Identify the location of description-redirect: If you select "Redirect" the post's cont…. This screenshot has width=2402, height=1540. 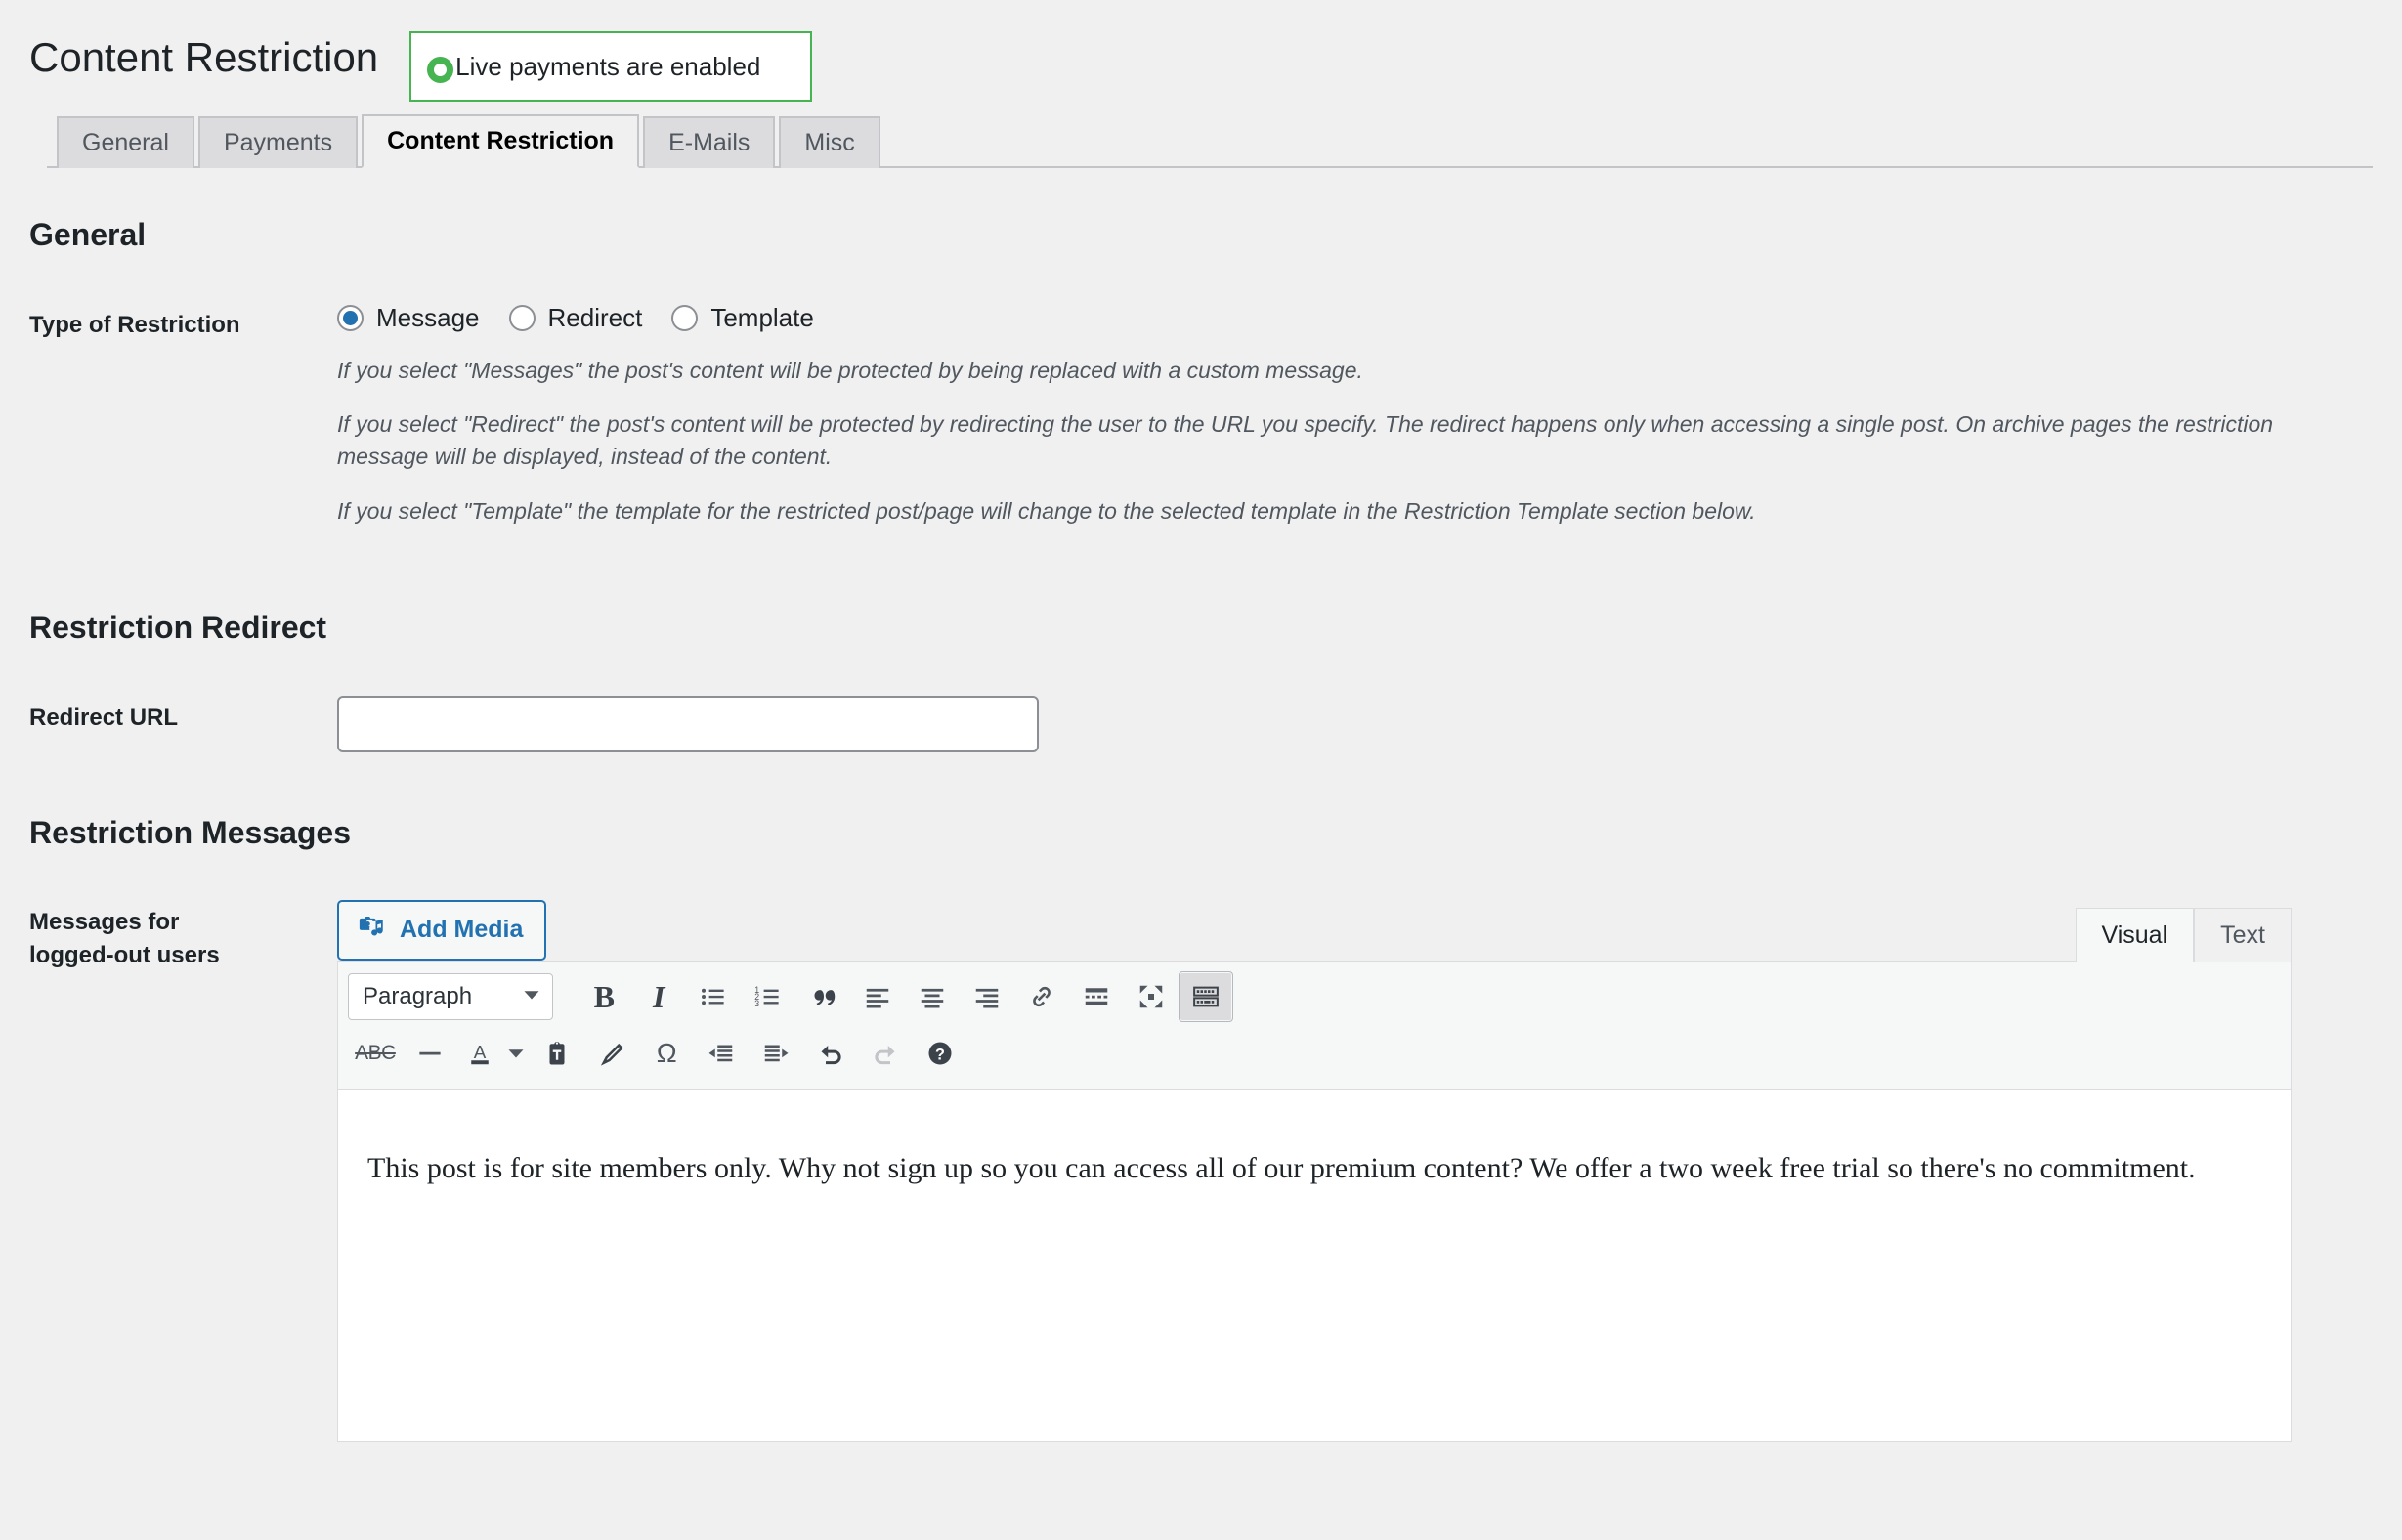
(1305, 440).